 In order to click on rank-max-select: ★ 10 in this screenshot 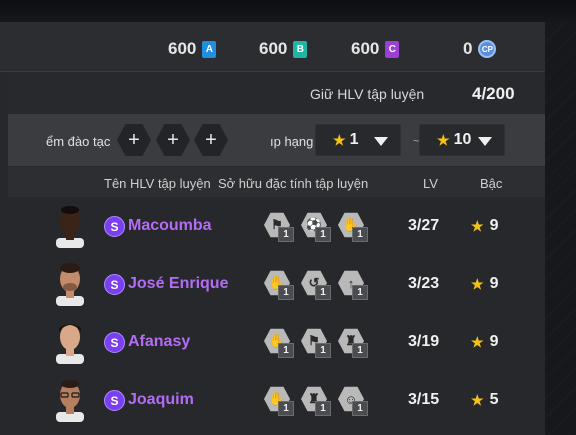, I will do `click(462, 140)`.